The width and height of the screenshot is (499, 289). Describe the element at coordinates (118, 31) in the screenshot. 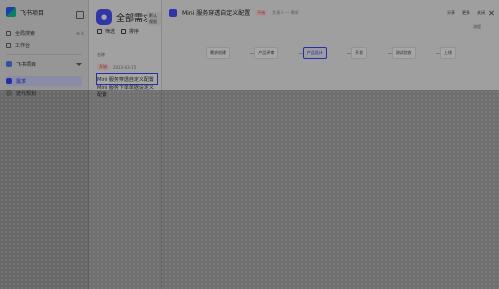

I see `list-toolbar: 筛选 排序` at that location.